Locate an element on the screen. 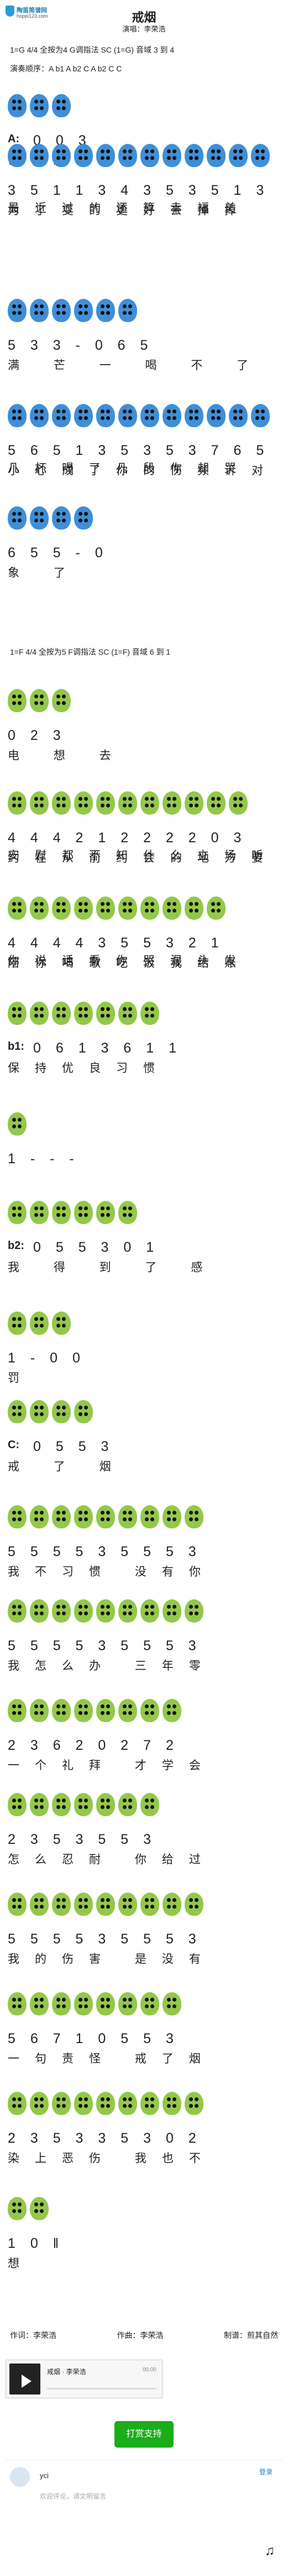 This screenshot has height=2576, width=288. lyrics-line: 几杯喝了几段你却哭 is located at coordinates (130, 468).